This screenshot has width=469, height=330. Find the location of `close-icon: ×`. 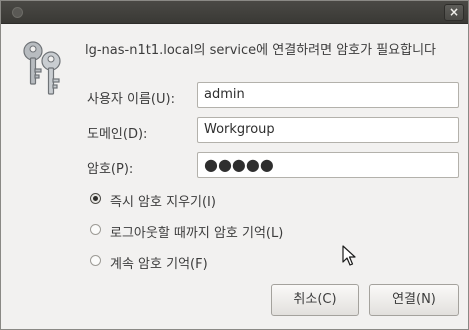

close-icon: × is located at coordinates (454, 12).